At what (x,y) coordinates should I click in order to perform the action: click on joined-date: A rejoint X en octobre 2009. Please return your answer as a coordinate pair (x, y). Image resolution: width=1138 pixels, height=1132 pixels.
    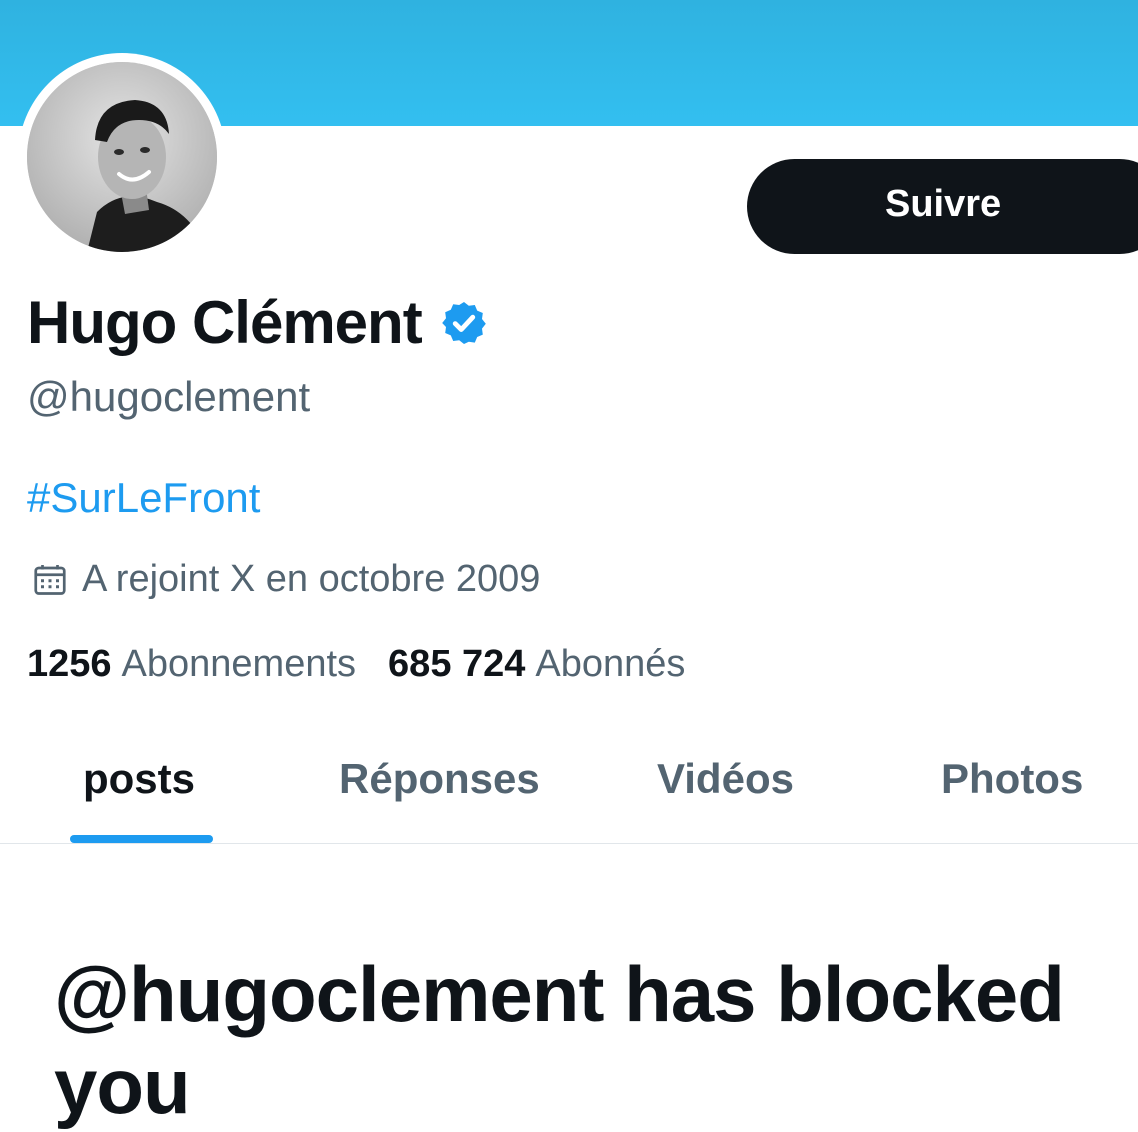
    Looking at the image, I should click on (311, 579).